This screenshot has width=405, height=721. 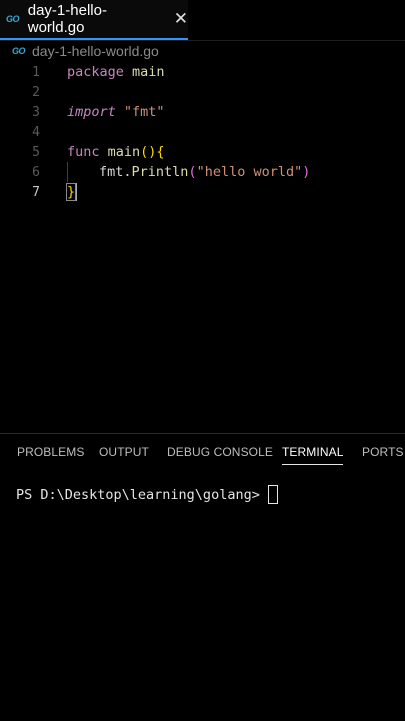 I want to click on line-number: 1, so click(x=36, y=72).